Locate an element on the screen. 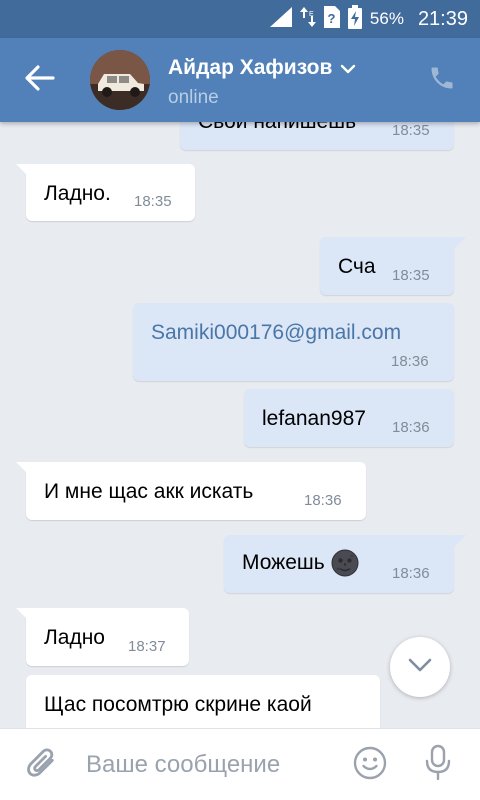  avatar is located at coordinates (120, 80).